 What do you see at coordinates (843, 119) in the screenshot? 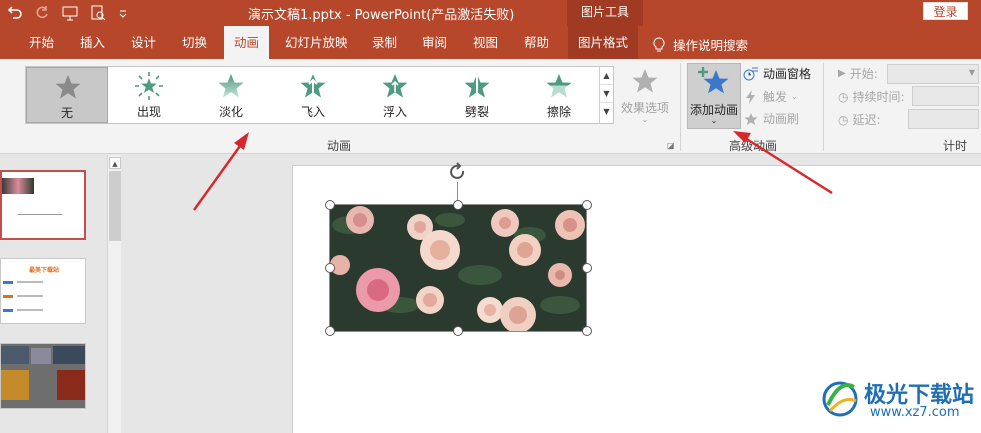
I see `delay-clock-icon: ◷` at bounding box center [843, 119].